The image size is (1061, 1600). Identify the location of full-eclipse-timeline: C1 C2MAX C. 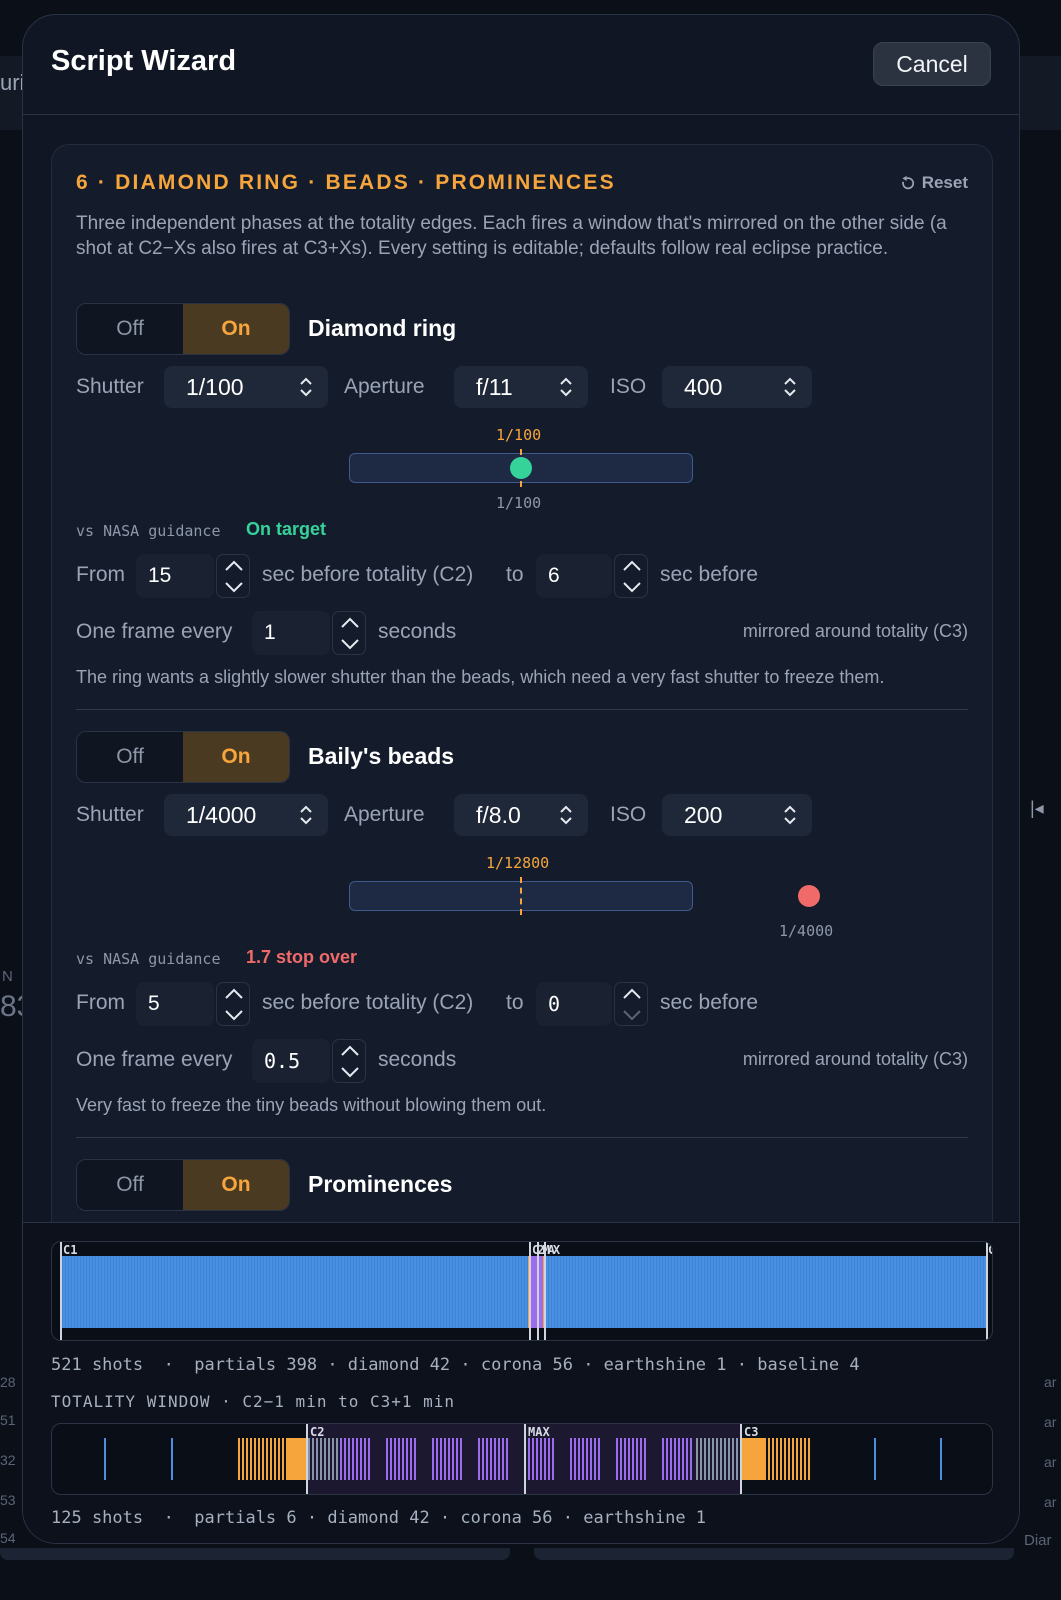
(522, 1291).